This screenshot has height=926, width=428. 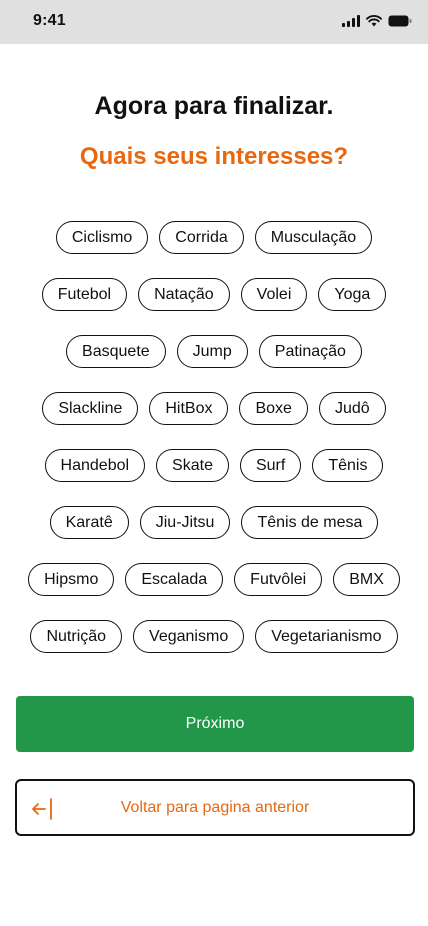 I want to click on interest-chip: Veganismo, so click(x=189, y=636).